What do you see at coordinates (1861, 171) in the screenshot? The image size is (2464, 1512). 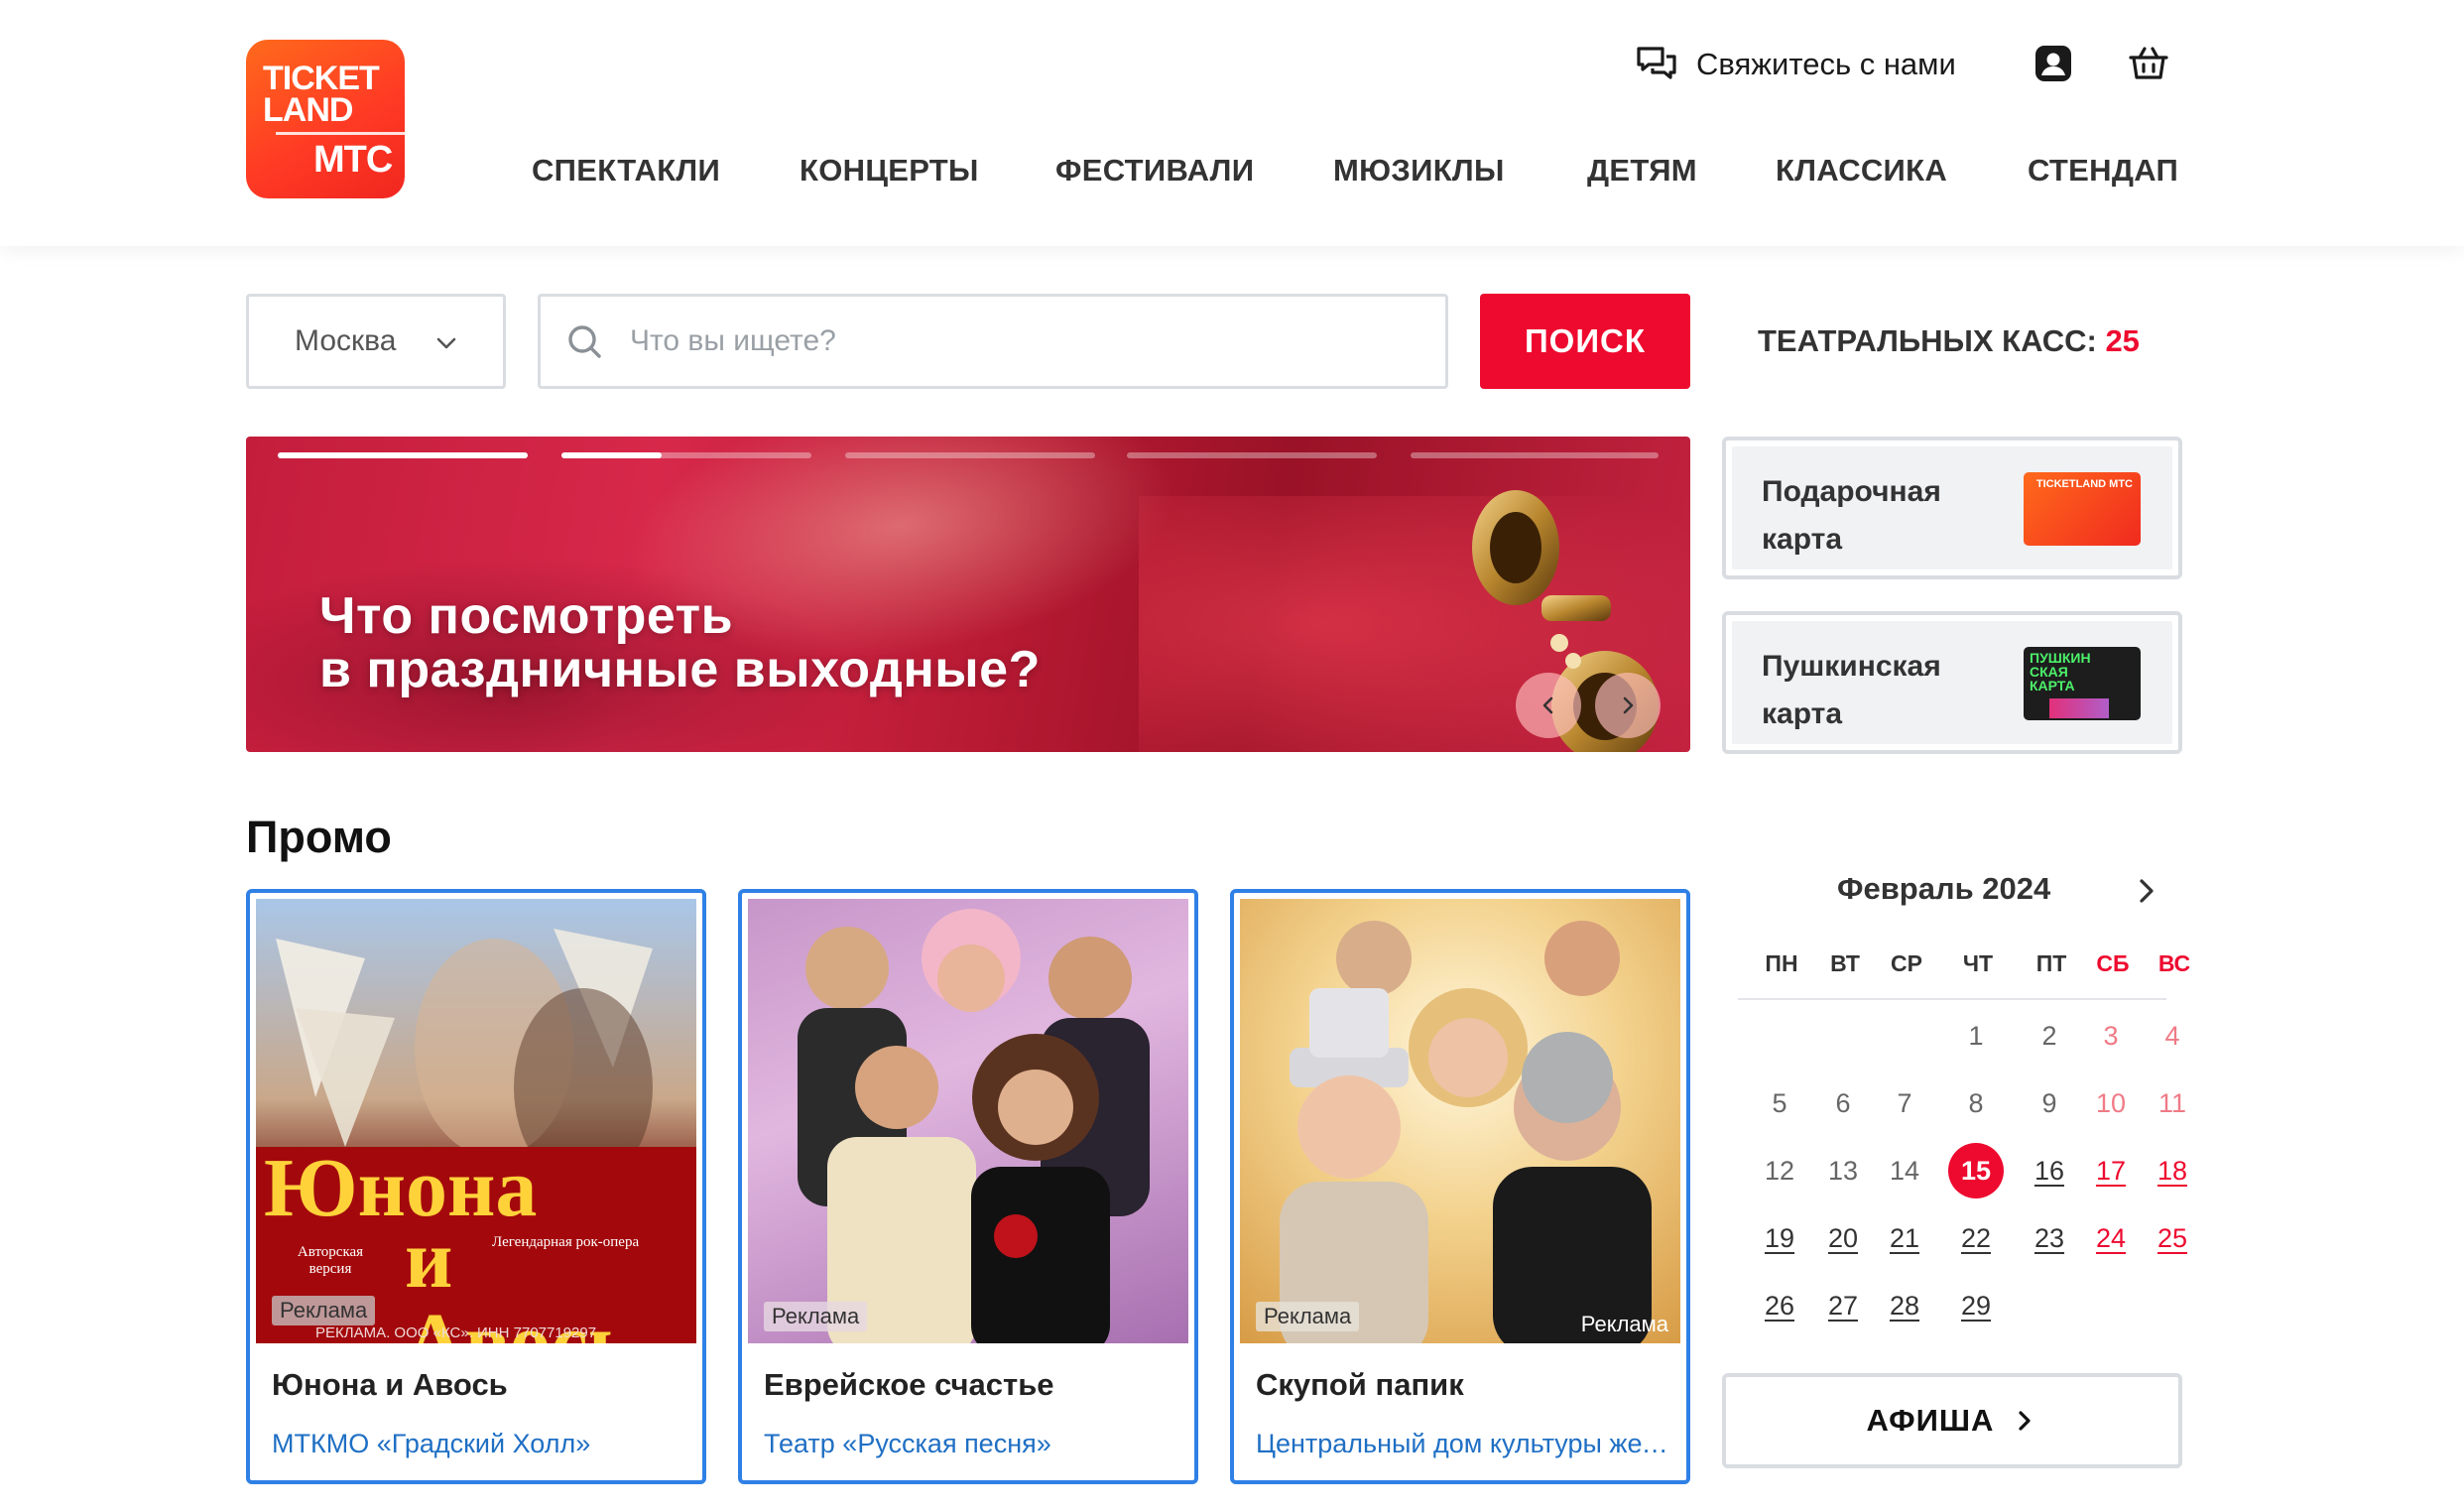 I see `nav-item-klassika: КЛАССИКА` at bounding box center [1861, 171].